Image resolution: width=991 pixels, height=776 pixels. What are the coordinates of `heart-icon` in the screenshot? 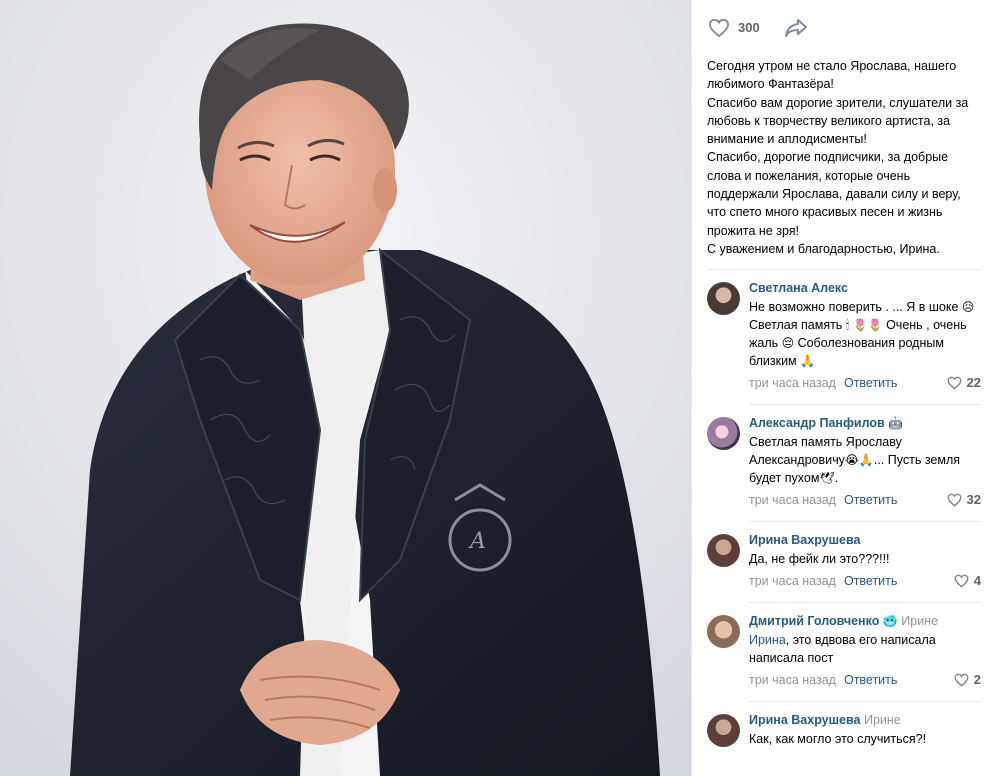 It's located at (719, 27).